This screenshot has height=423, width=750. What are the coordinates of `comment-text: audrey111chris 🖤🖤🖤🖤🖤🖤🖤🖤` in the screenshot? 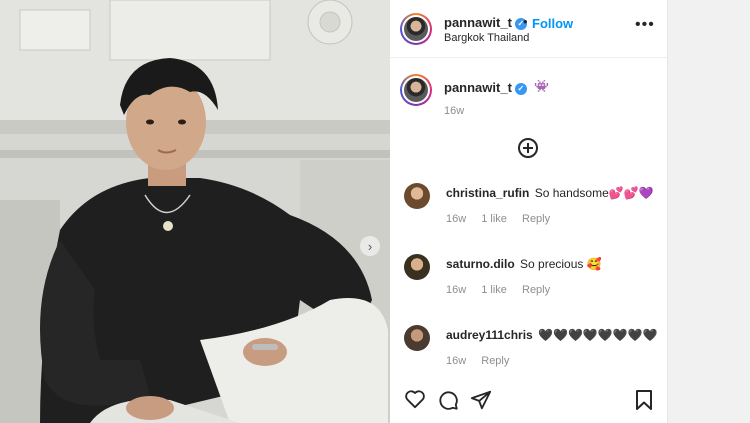 It's located at (552, 335).